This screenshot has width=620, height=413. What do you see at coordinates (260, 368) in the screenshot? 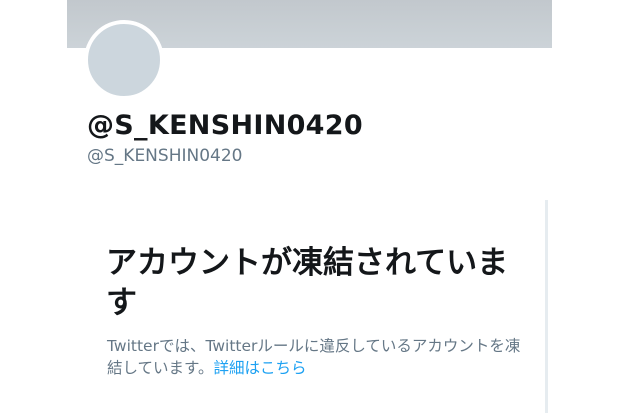
I see `learn-more-link: 詳細はこちら` at bounding box center [260, 368].